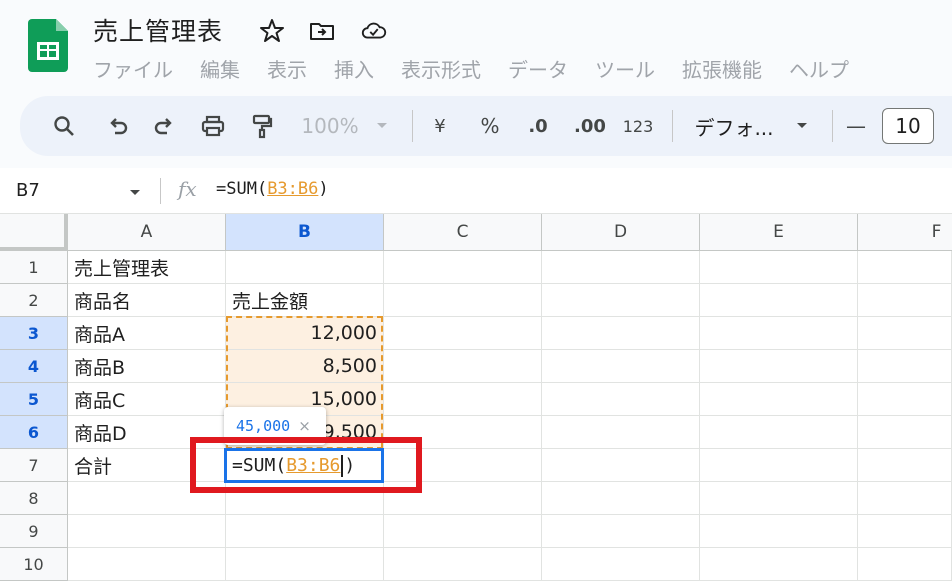 This screenshot has width=952, height=581. What do you see at coordinates (779, 465) in the screenshot?
I see `cell-e7` at bounding box center [779, 465].